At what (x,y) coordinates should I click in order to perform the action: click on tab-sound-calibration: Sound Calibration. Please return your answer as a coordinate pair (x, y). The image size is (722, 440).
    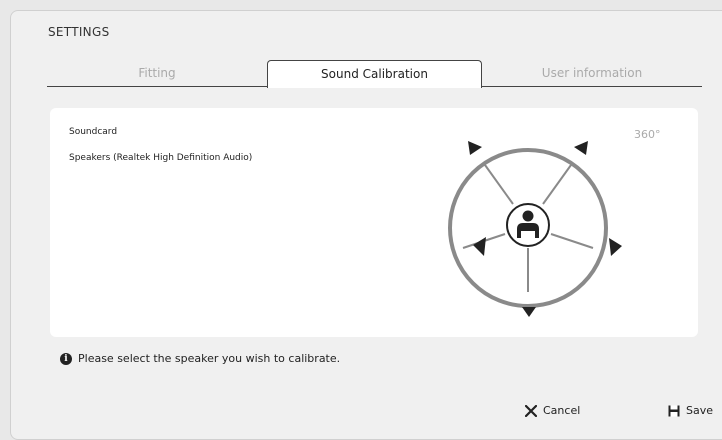
    Looking at the image, I should click on (374, 74).